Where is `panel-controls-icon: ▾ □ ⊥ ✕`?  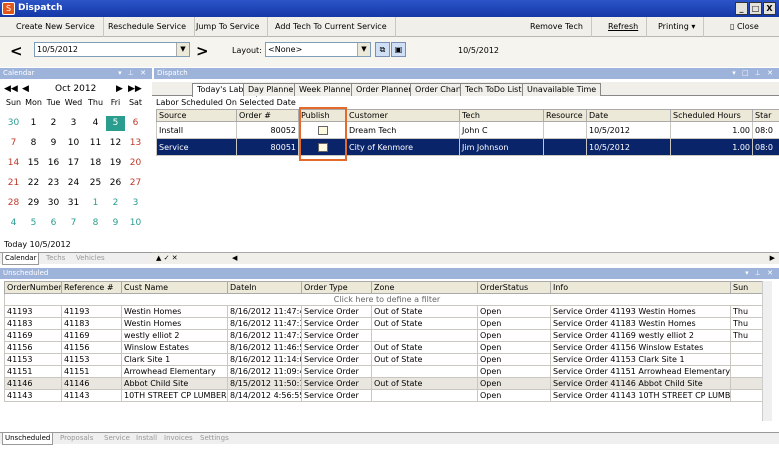
panel-controls-icon: ▾ □ ⊥ ✕ is located at coordinates (753, 73).